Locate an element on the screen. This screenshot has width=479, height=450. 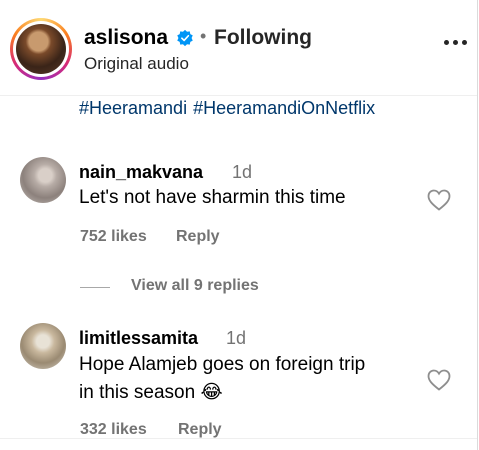
caption-hashtags: #Heeramandi #HeeramandiOnNetflix is located at coordinates (230, 108).